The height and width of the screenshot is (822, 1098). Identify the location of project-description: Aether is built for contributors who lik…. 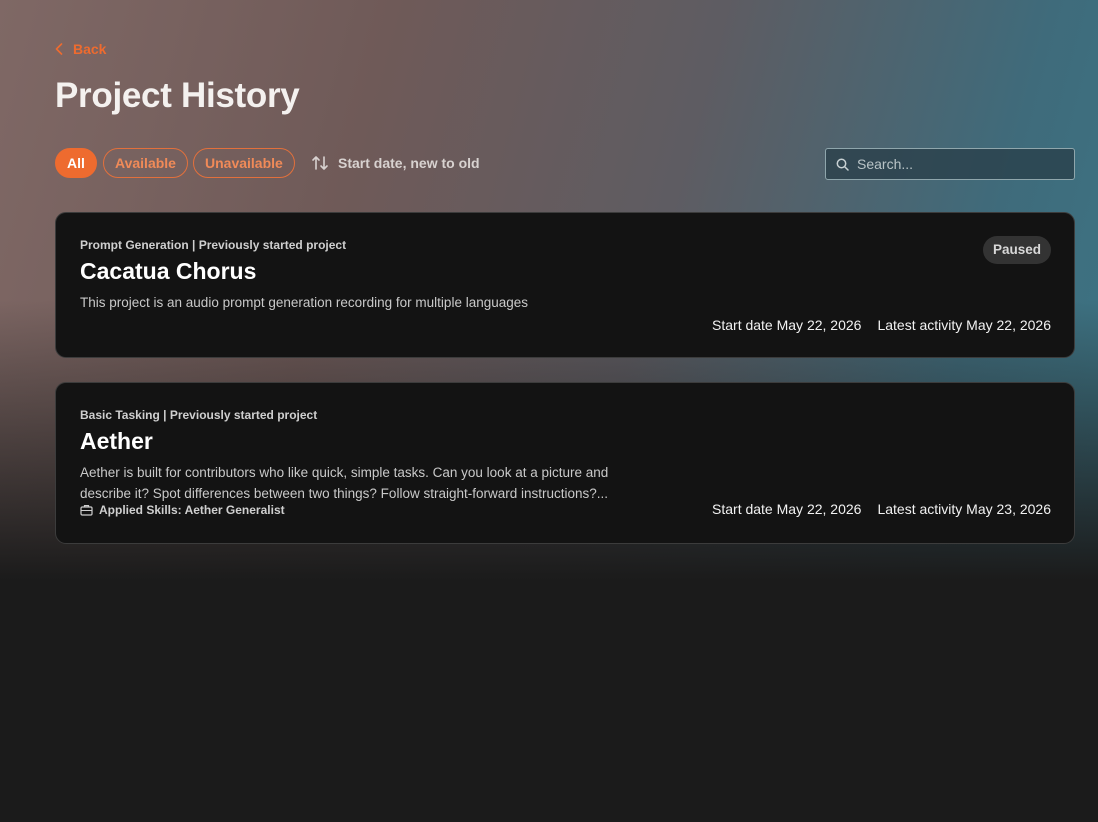
(344, 483).